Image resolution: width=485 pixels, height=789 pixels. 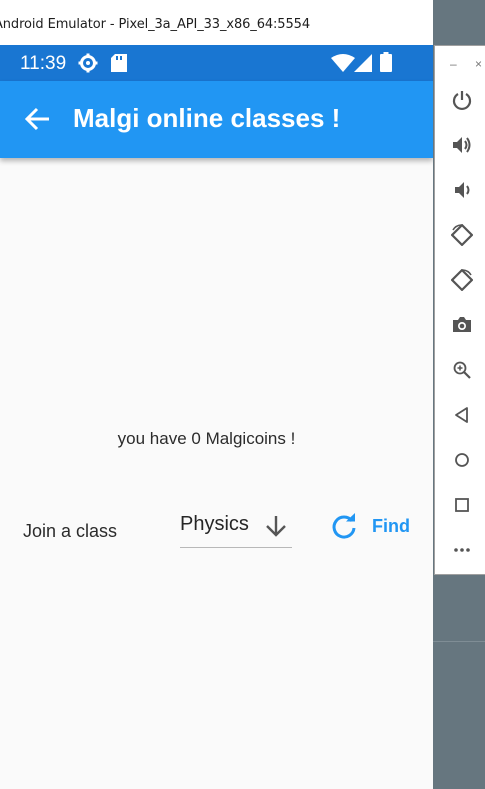 I want to click on back-icon, so click(x=462, y=415).